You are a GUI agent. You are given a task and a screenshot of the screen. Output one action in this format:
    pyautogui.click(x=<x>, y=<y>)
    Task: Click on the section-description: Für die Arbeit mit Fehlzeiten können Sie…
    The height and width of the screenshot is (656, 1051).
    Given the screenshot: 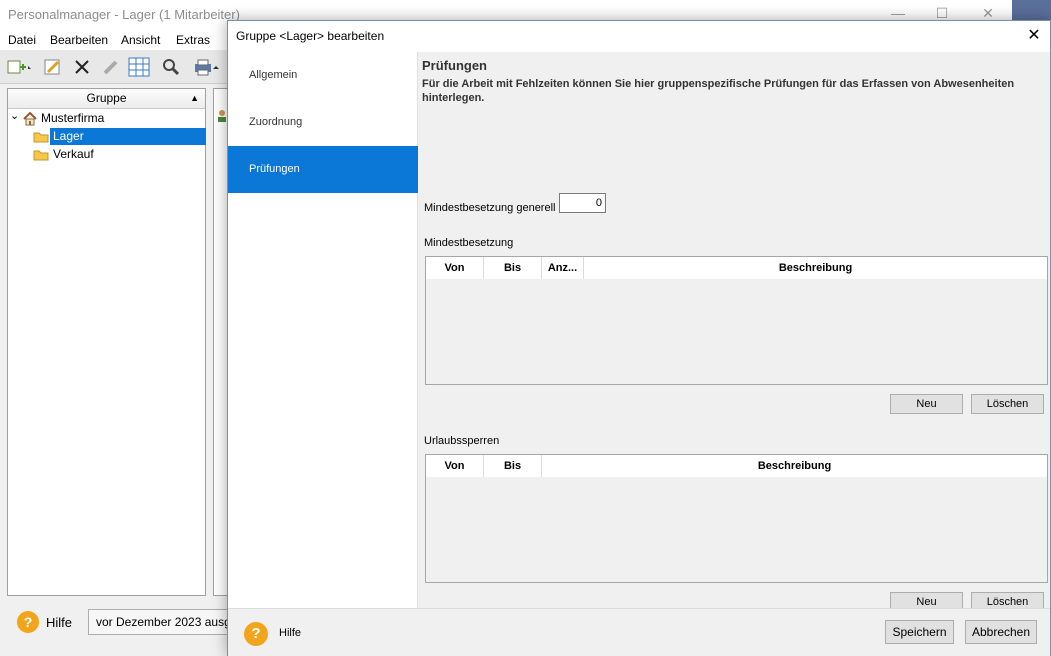 What is the action you would take?
    pyautogui.click(x=718, y=91)
    